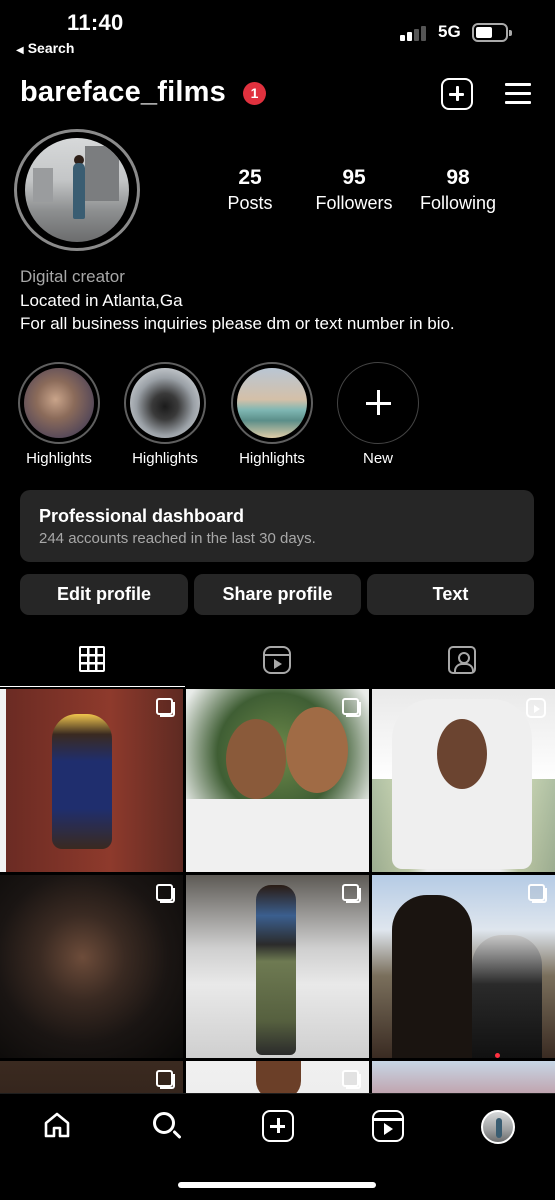  Describe the element at coordinates (457, 94) in the screenshot. I see `create-post-button` at that location.